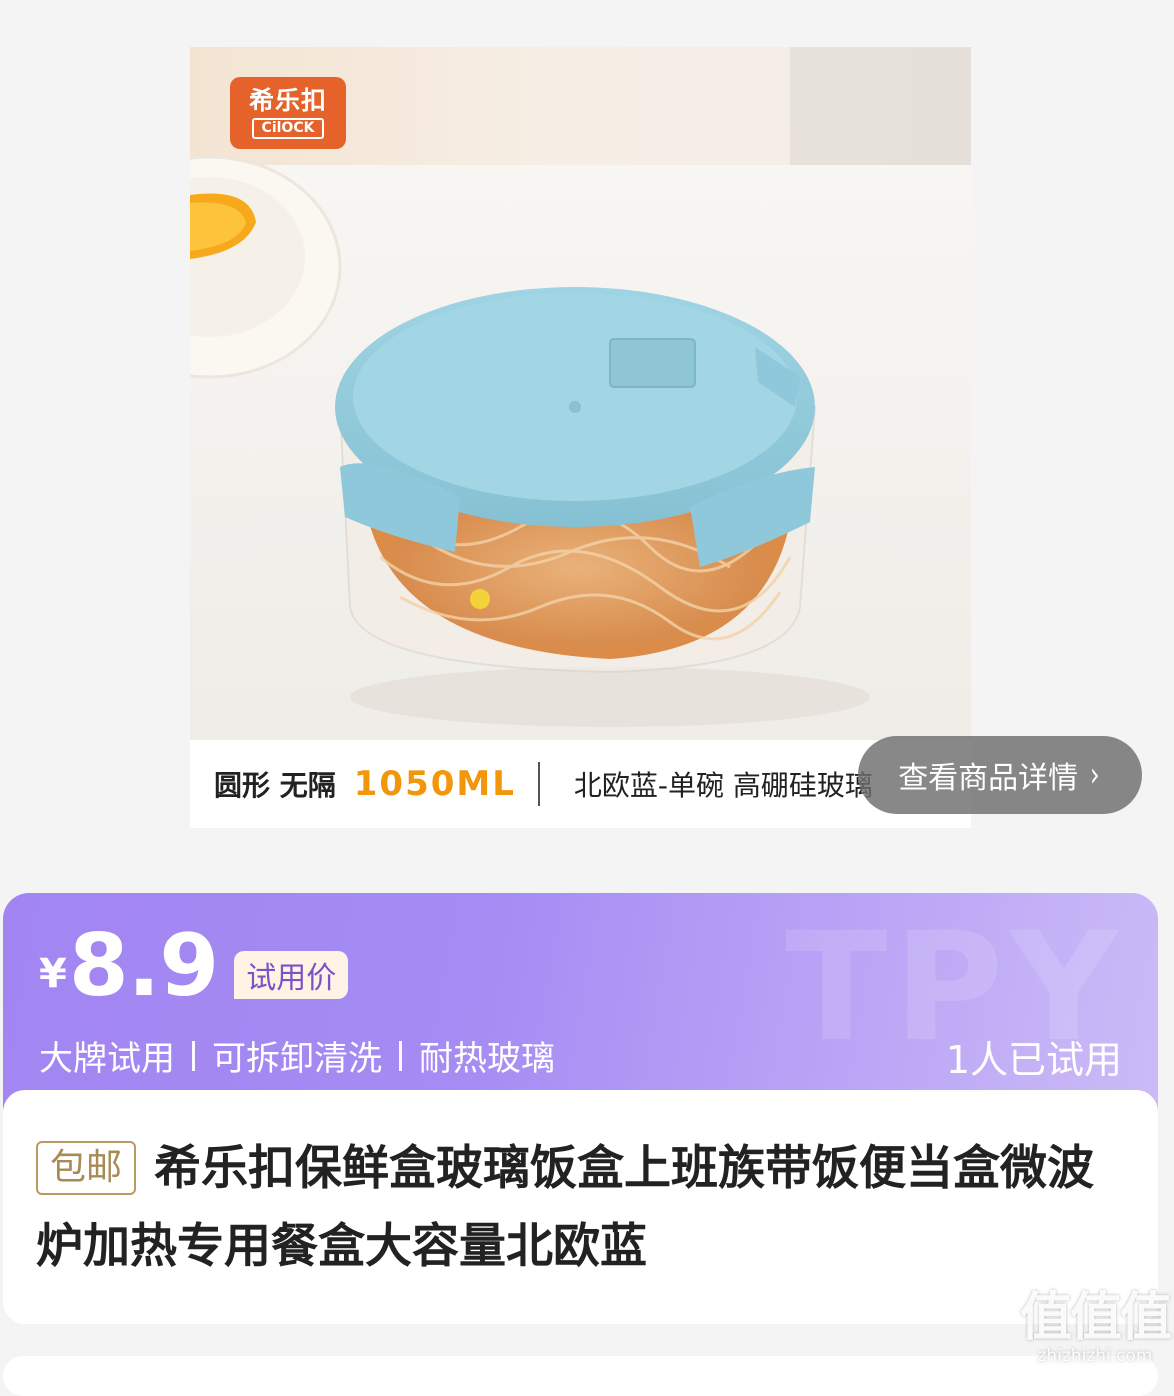 The height and width of the screenshot is (1396, 1174). I want to click on trial-price: 8.9, so click(143, 966).